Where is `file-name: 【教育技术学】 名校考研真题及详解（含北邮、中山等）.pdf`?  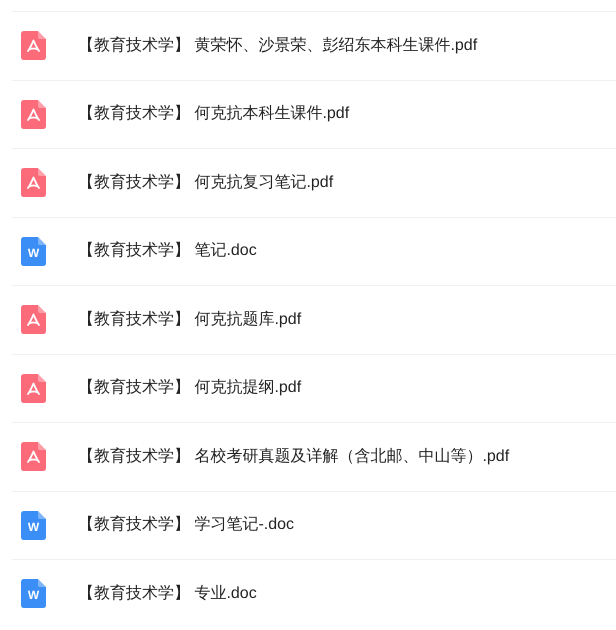
file-name: 【教育技术学】 名校考研真题及详解（含北邮、中山等）.pdf is located at coordinates (294, 456).